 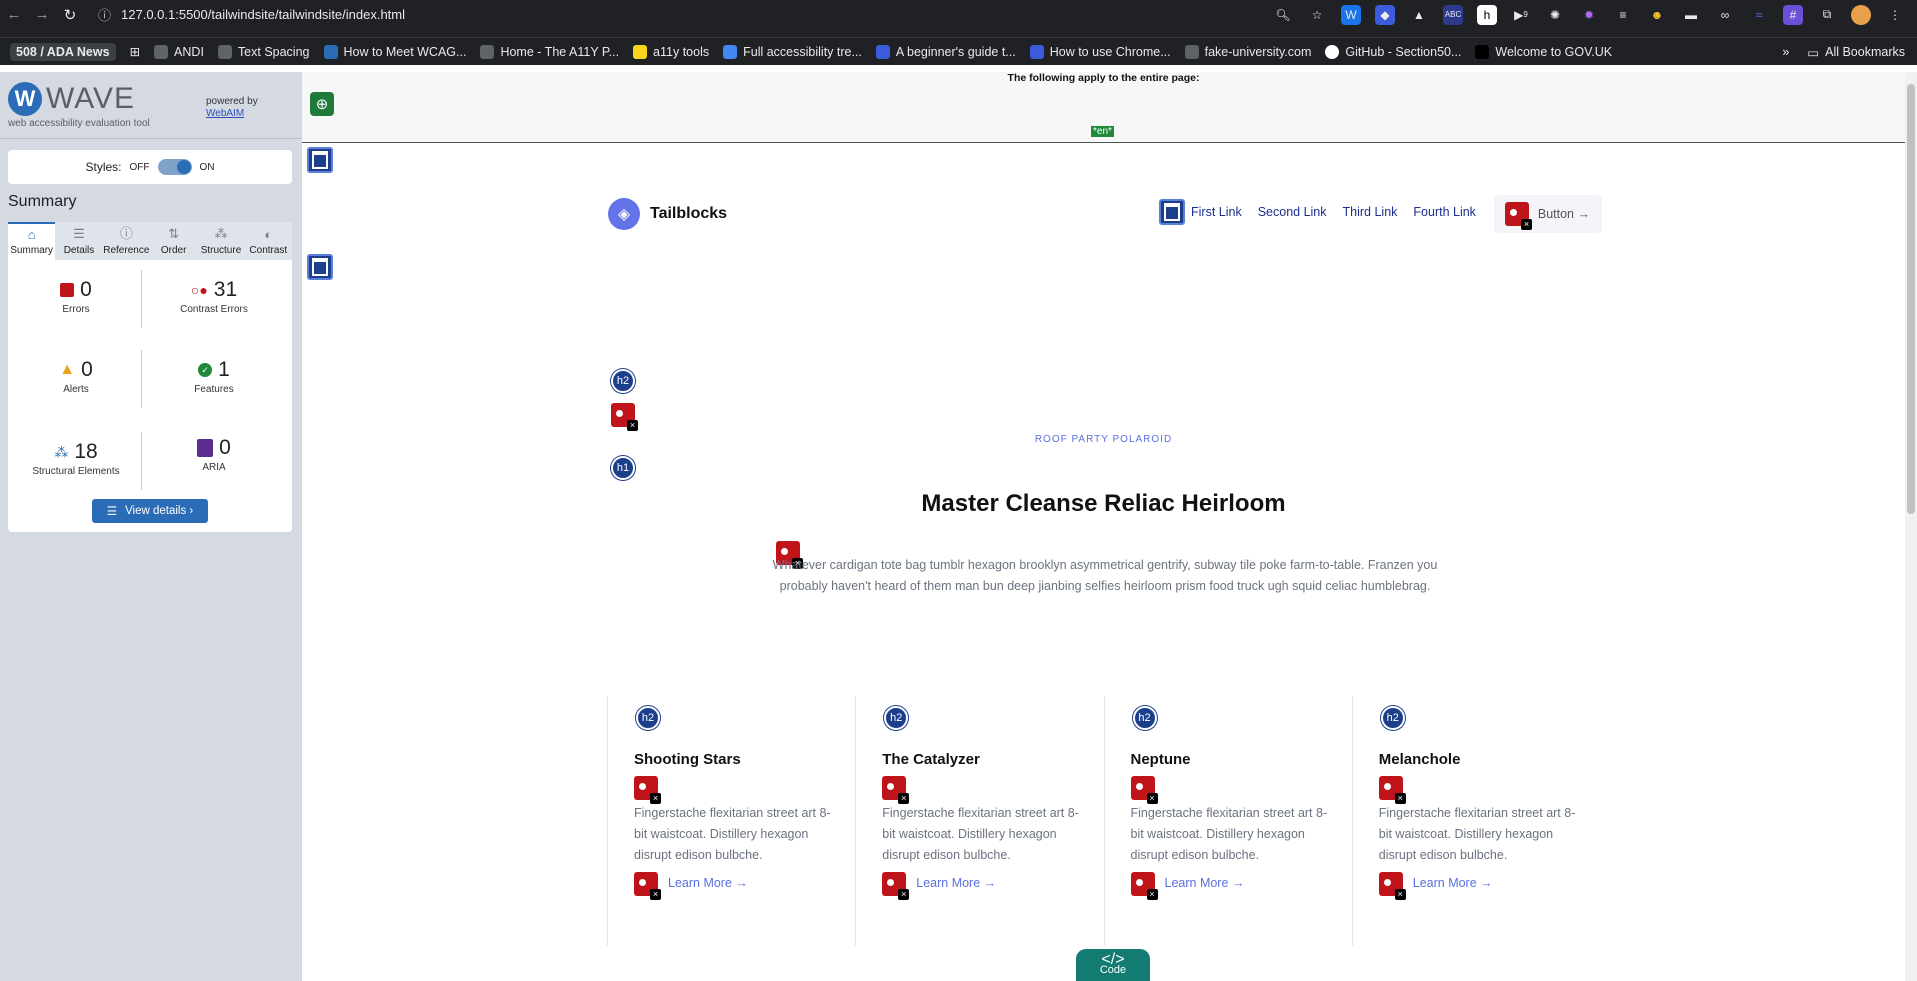 I want to click on h1-badge-icon: h1, so click(x=623, y=468).